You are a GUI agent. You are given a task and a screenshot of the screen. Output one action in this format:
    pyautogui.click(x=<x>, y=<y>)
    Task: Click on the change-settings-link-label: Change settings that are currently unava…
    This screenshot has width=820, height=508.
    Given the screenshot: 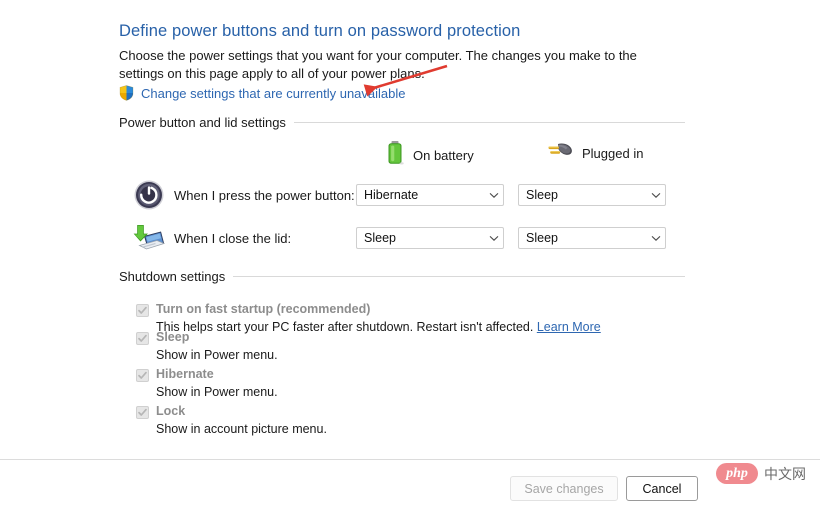 What is the action you would take?
    pyautogui.click(x=273, y=93)
    